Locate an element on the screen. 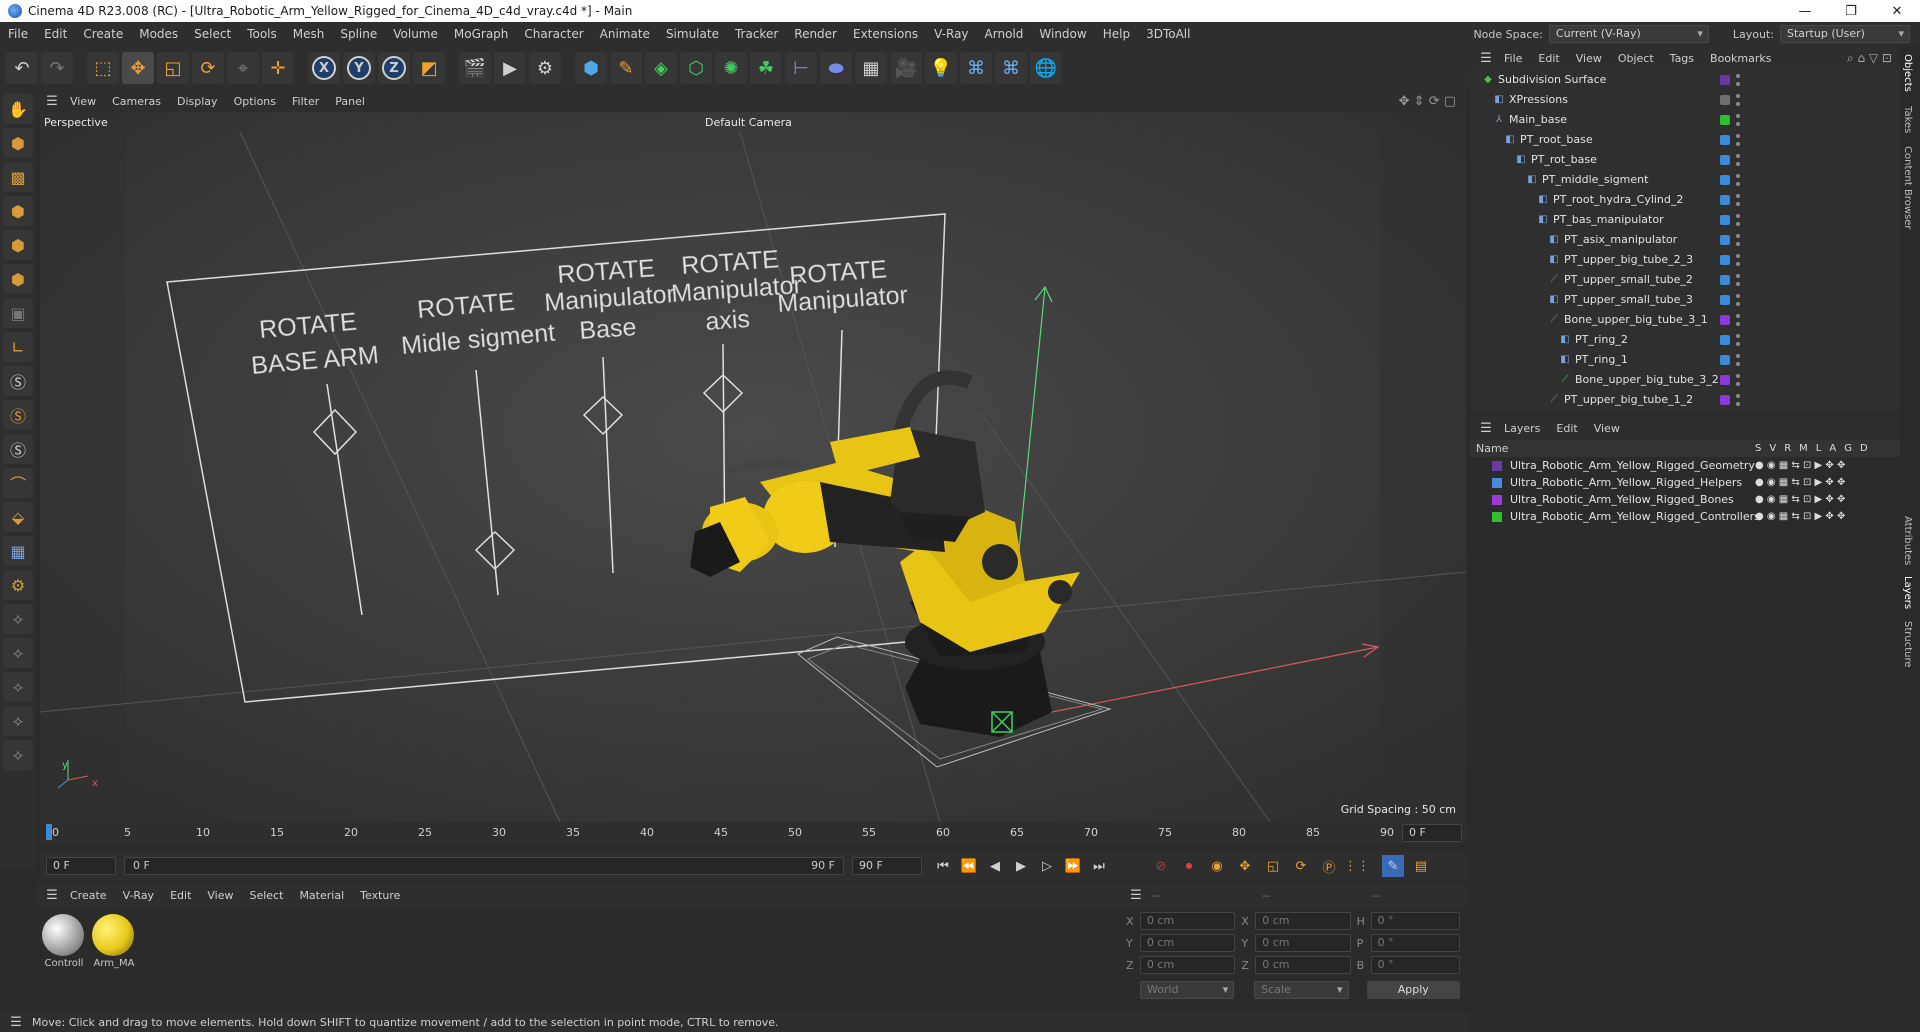 The image size is (1920, 1032). recent-tool-icon: ⌖ is located at coordinates (243, 68).